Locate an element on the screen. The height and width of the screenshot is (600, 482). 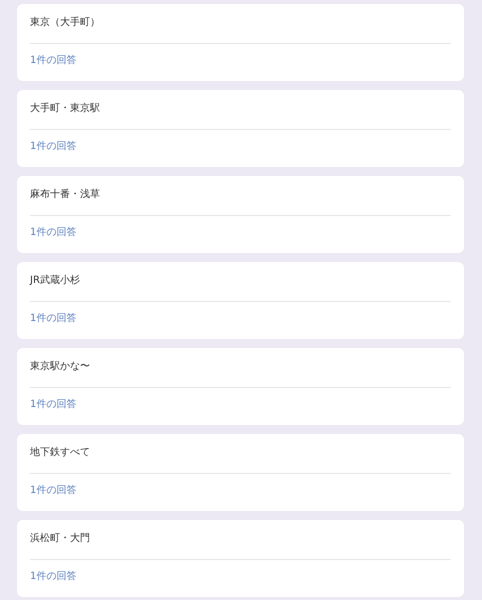
response-text: JR武蔵小杉 is located at coordinates (55, 281).